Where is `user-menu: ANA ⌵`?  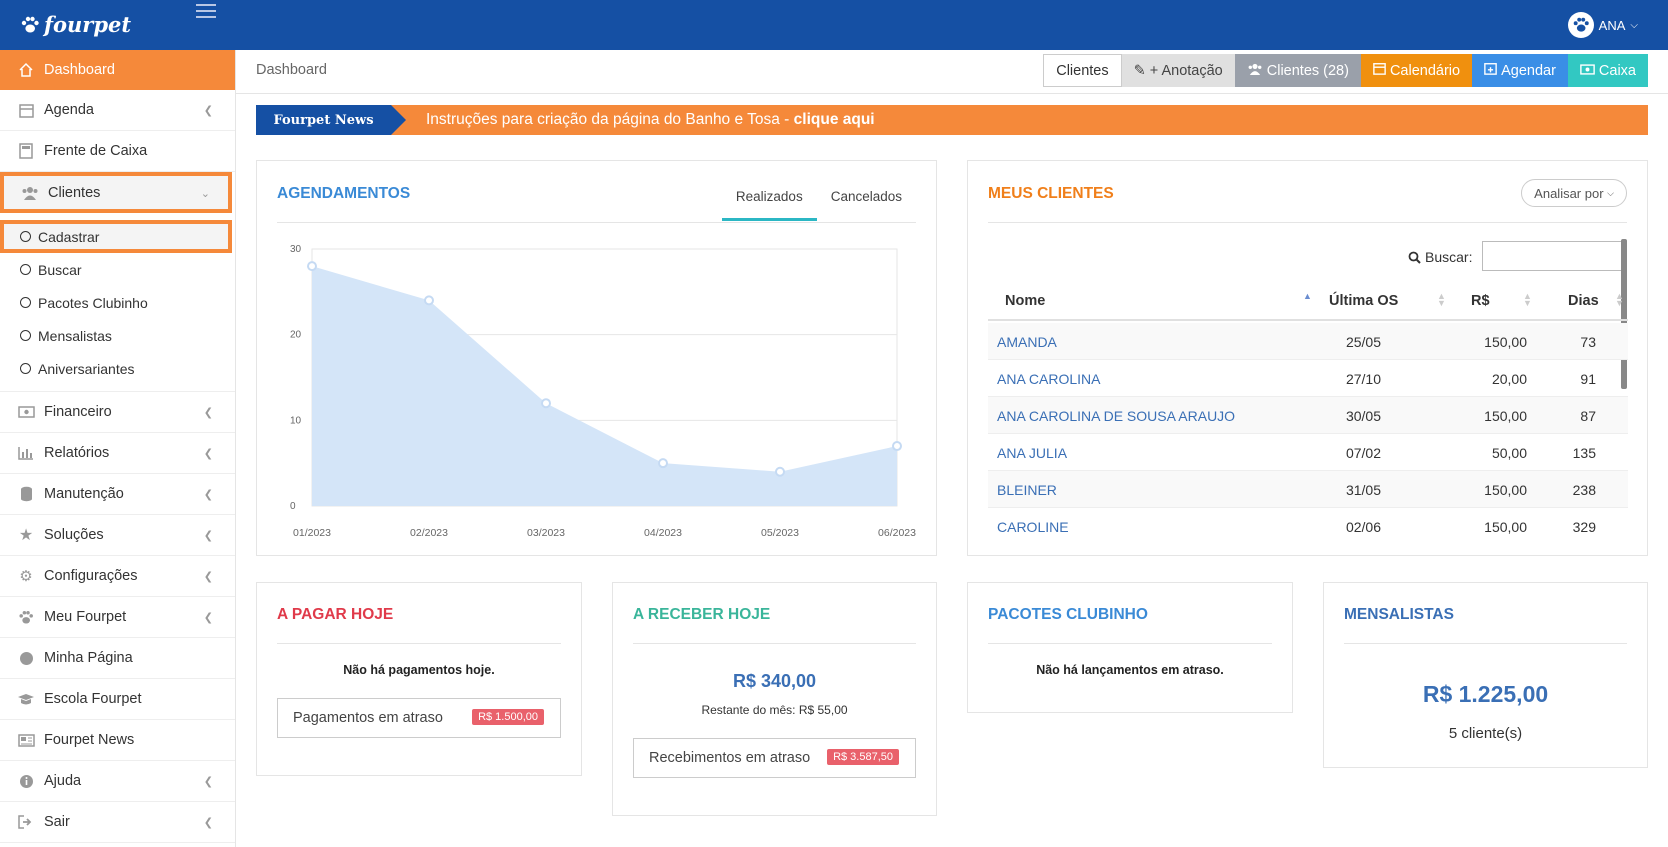 user-menu: ANA ⌵ is located at coordinates (1602, 25).